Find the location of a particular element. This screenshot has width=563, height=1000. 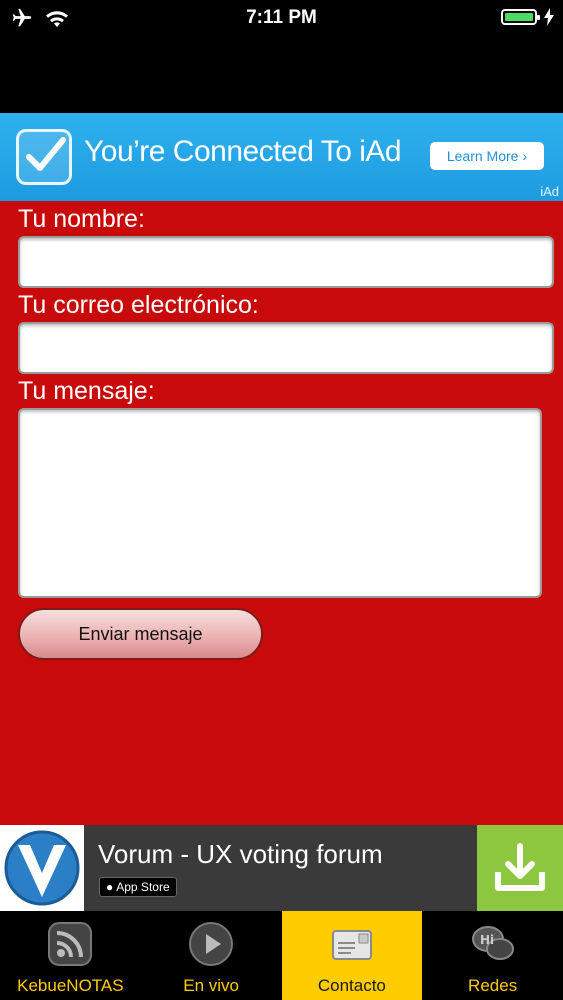

vorum-logo is located at coordinates (42, 868).